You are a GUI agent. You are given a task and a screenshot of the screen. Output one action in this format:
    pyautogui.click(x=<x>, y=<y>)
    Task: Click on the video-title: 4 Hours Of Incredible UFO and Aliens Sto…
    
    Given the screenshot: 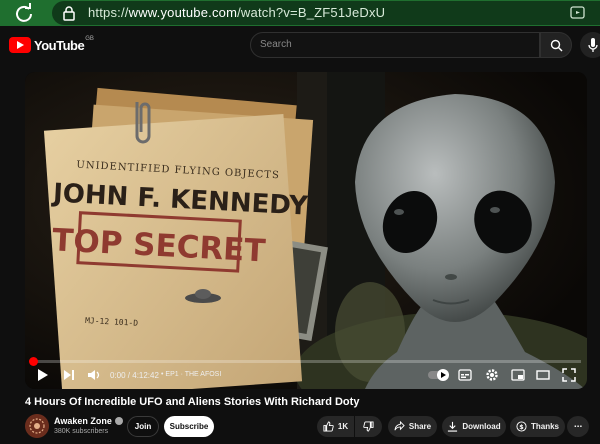 What is the action you would take?
    pyautogui.click(x=192, y=402)
    